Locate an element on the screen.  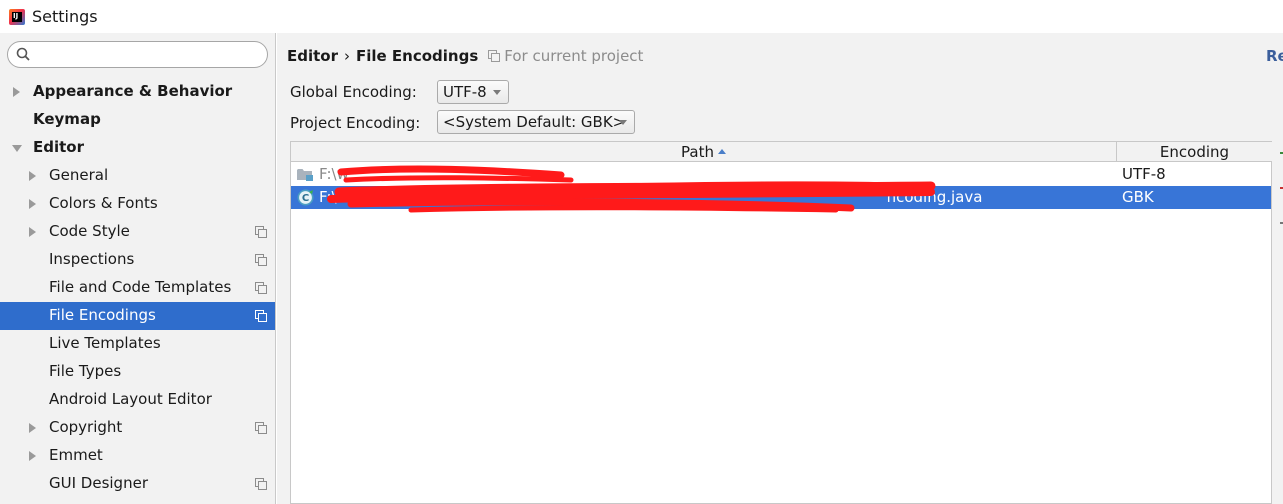
global-encoding-dropdown: UTF-8 is located at coordinates (473, 92).